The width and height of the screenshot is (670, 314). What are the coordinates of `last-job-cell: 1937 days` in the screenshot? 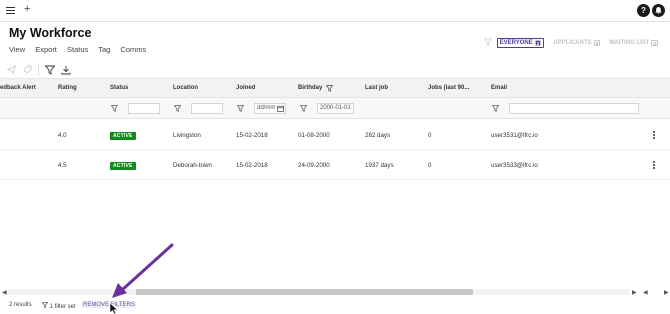 It's located at (379, 165).